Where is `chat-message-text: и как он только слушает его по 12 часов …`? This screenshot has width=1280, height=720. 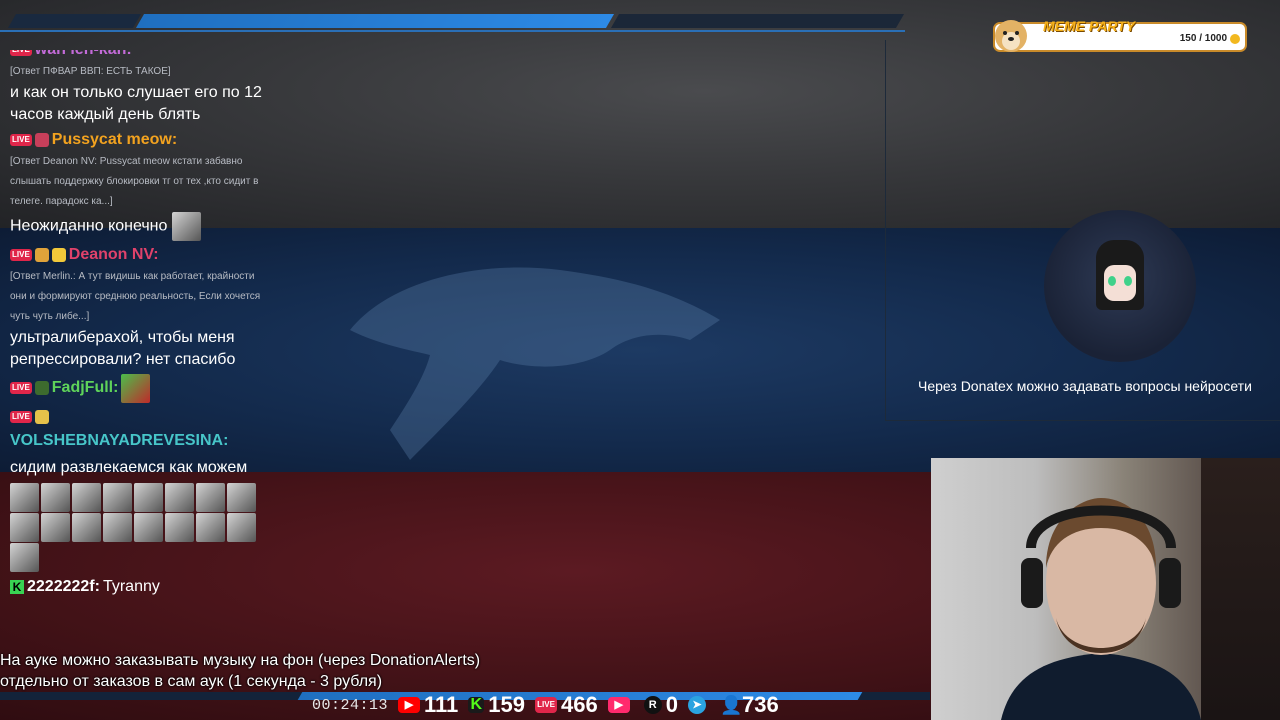 chat-message-text: и как он только слушает его по 12 часов … is located at coordinates (136, 103).